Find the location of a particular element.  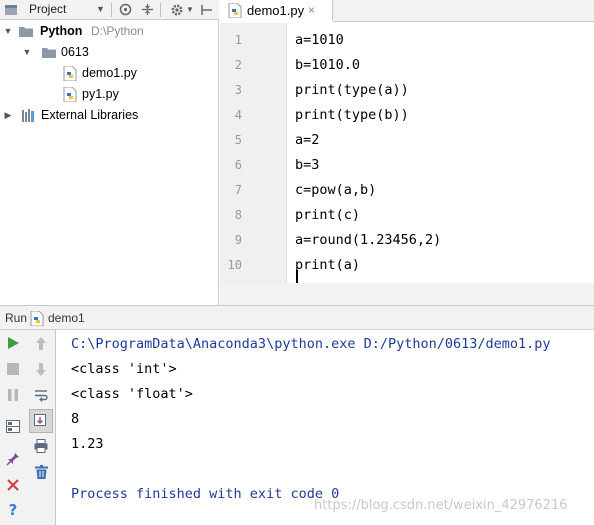

project-view-label: Project is located at coordinates (47, 10).